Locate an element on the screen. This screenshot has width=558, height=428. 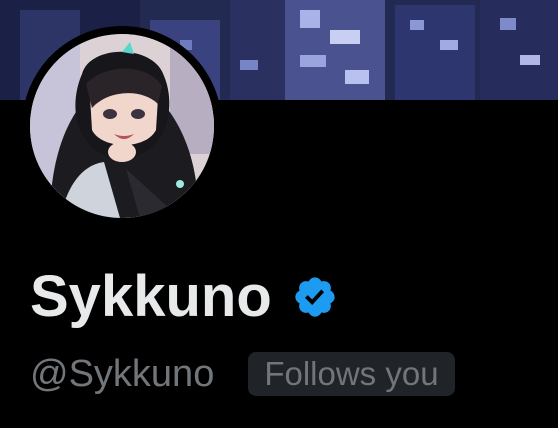
user-handle: @Sykkuno is located at coordinates (122, 374).